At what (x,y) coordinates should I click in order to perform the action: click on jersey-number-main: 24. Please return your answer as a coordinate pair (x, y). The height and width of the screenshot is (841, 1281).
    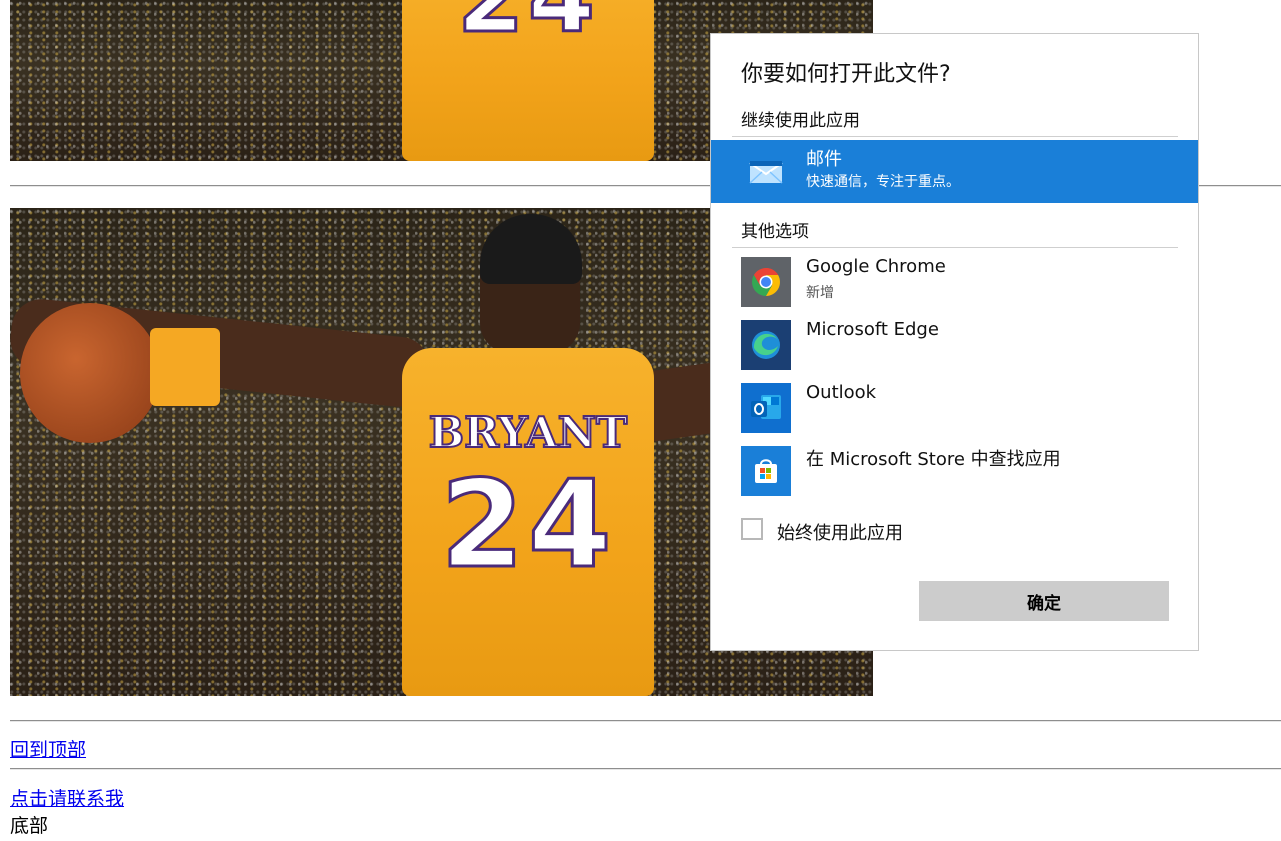
    Looking at the image, I should click on (527, 526).